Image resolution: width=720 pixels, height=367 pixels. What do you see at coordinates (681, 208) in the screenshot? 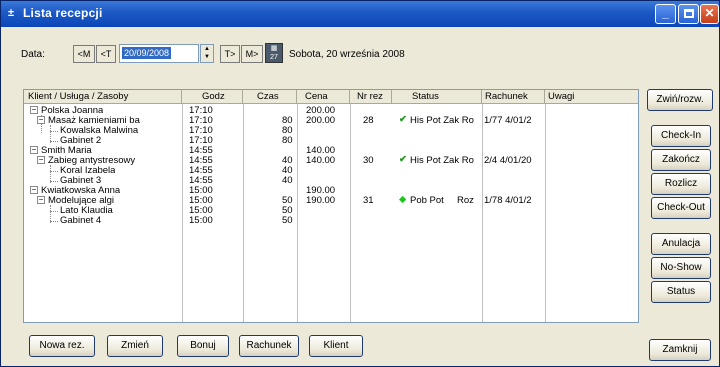
I see `check-out-button: Check-Out` at bounding box center [681, 208].